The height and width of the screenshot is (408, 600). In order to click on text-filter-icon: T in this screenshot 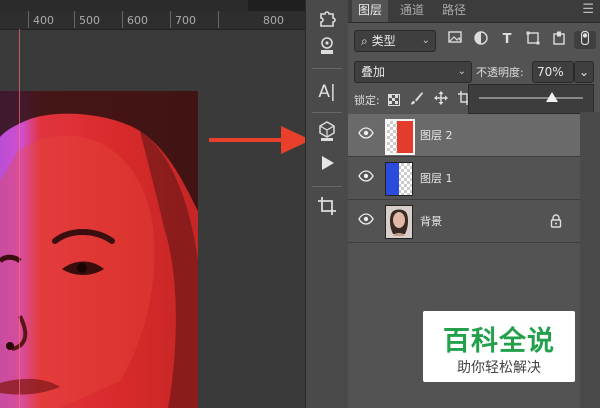, I will do `click(507, 40)`.